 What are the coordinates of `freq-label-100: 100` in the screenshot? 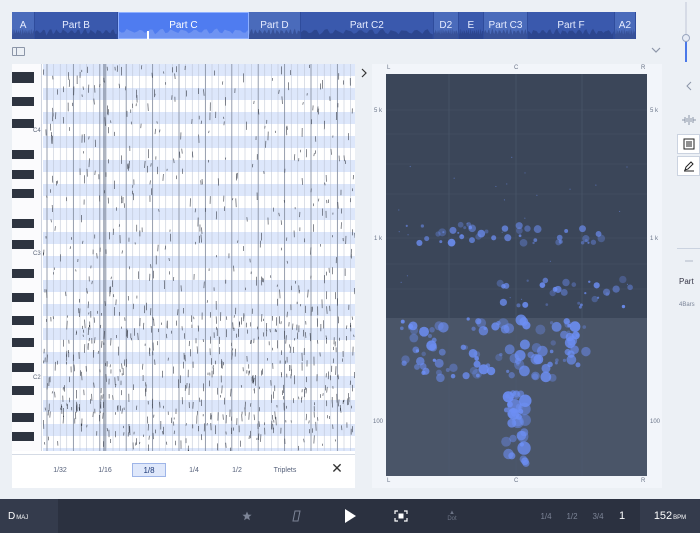 It's located at (378, 422).